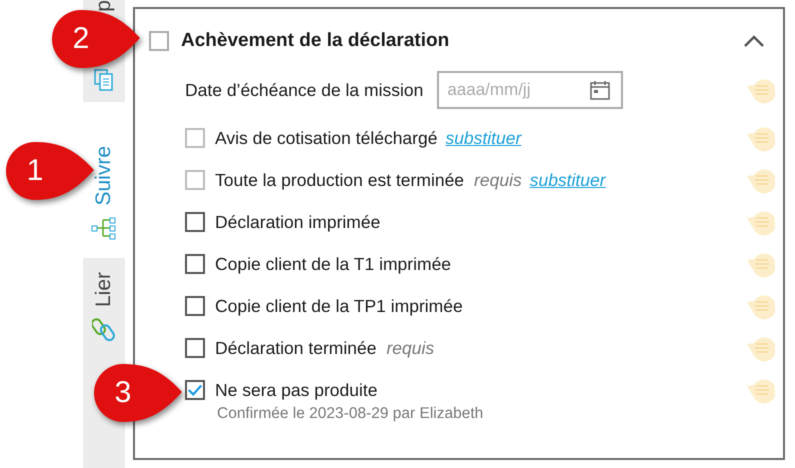 The width and height of the screenshot is (795, 468). I want to click on checkbox-label: Copie client de la T1 imprimée, so click(333, 264).